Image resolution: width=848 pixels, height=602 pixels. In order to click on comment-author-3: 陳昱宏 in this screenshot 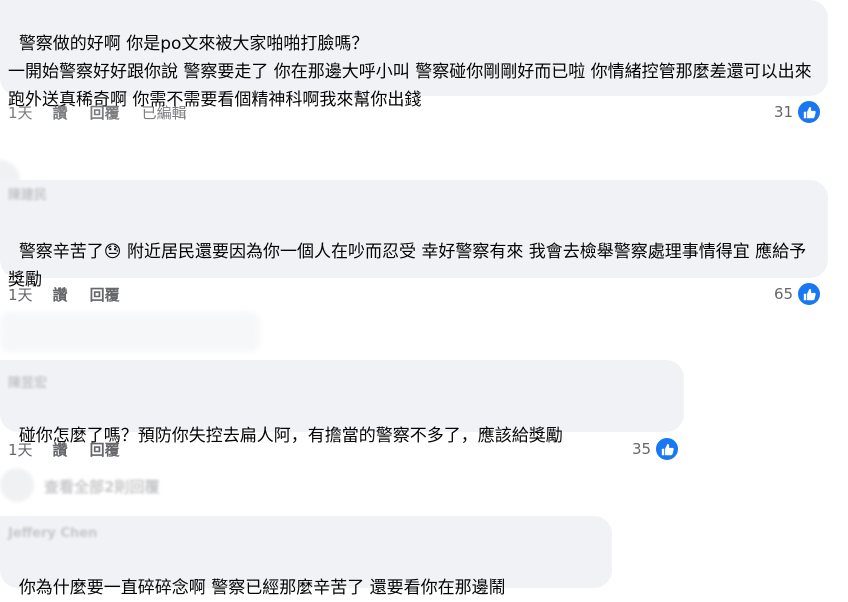, I will do `click(27, 384)`.